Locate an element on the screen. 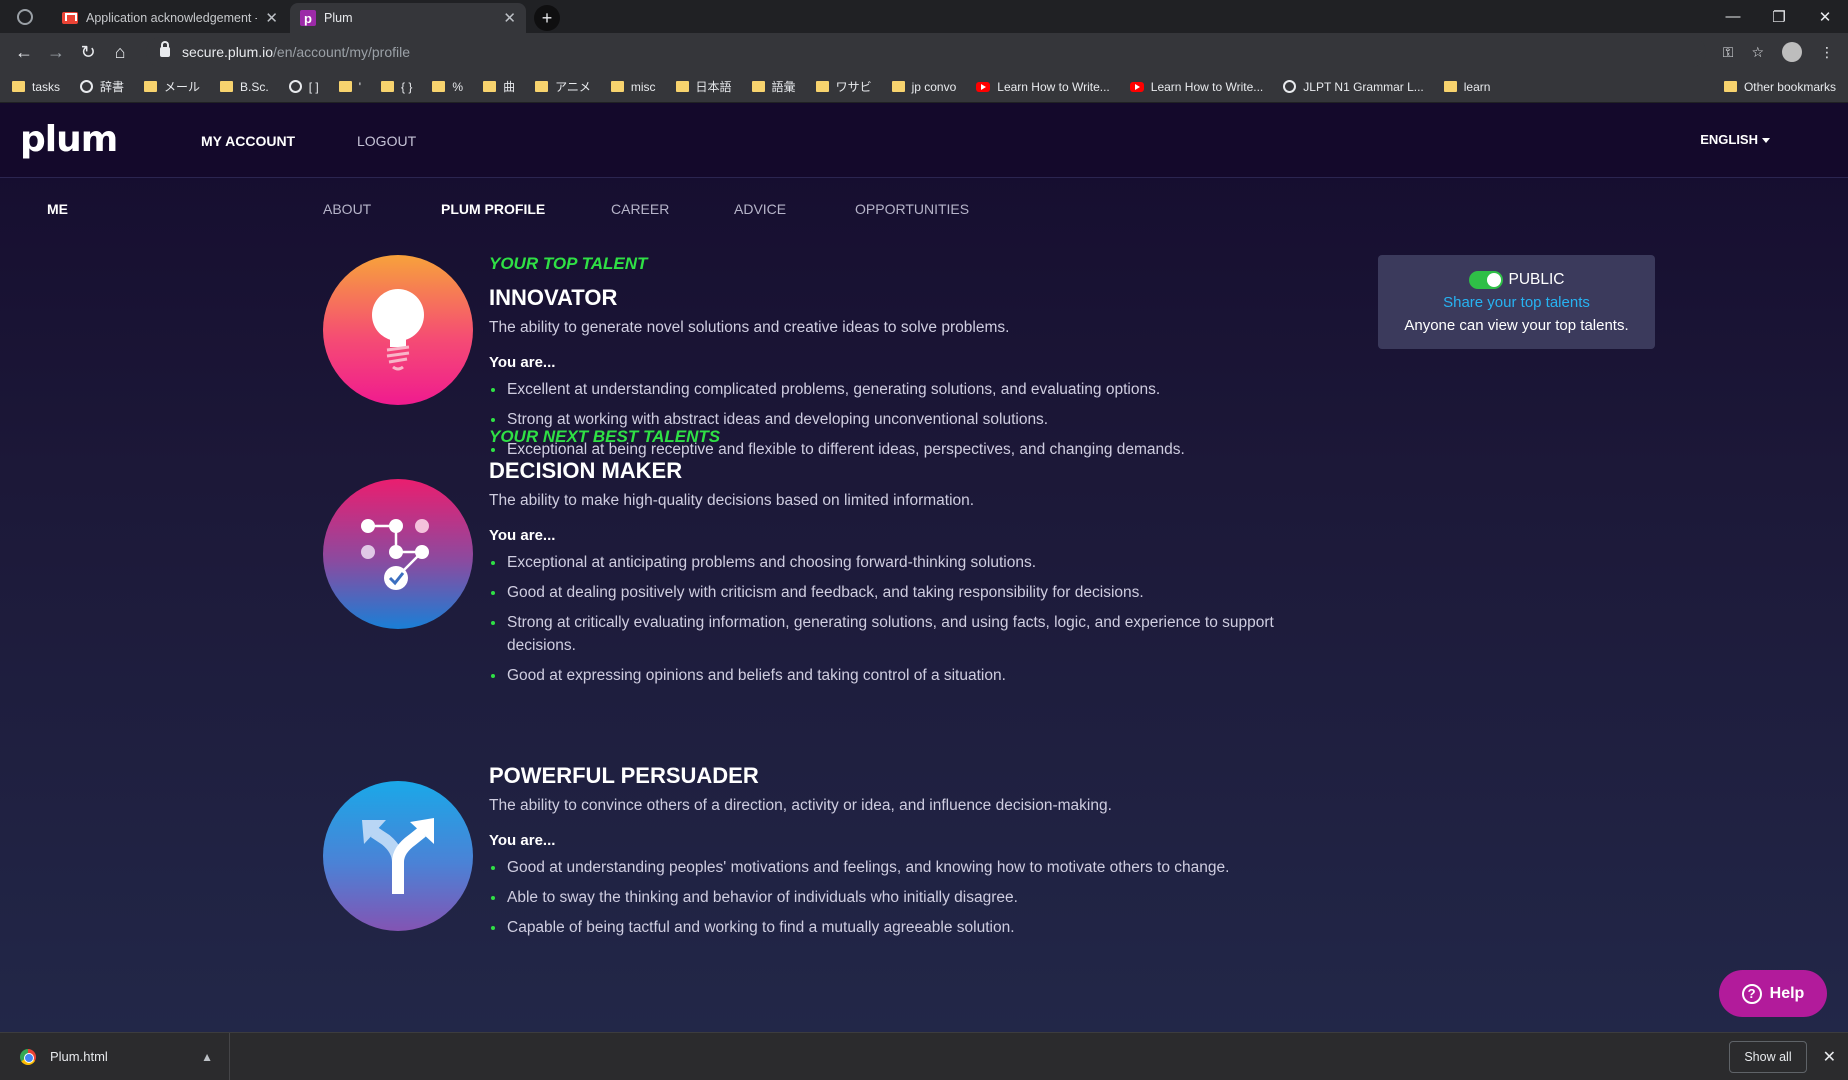  bookmark-label: [ ] is located at coordinates (313, 86).